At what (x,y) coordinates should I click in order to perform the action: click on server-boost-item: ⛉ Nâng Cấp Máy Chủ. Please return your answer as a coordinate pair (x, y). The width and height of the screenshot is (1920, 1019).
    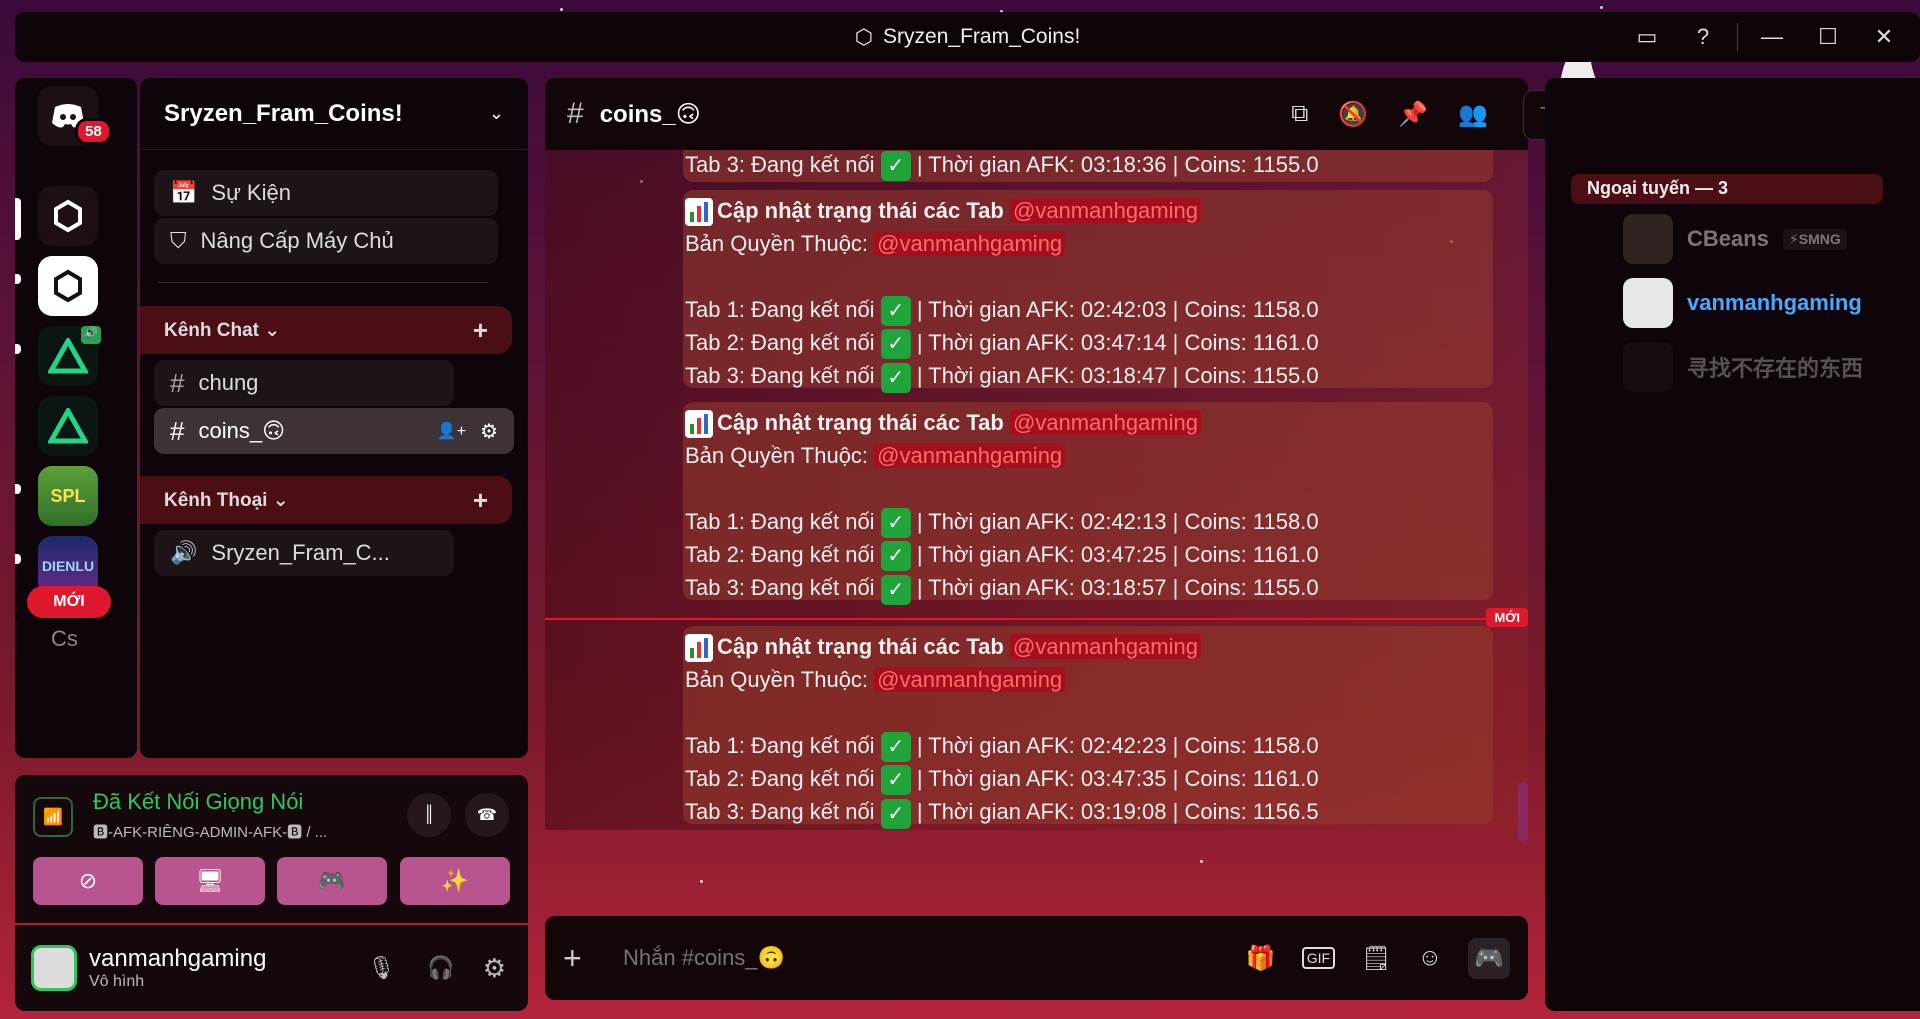
    Looking at the image, I should click on (326, 241).